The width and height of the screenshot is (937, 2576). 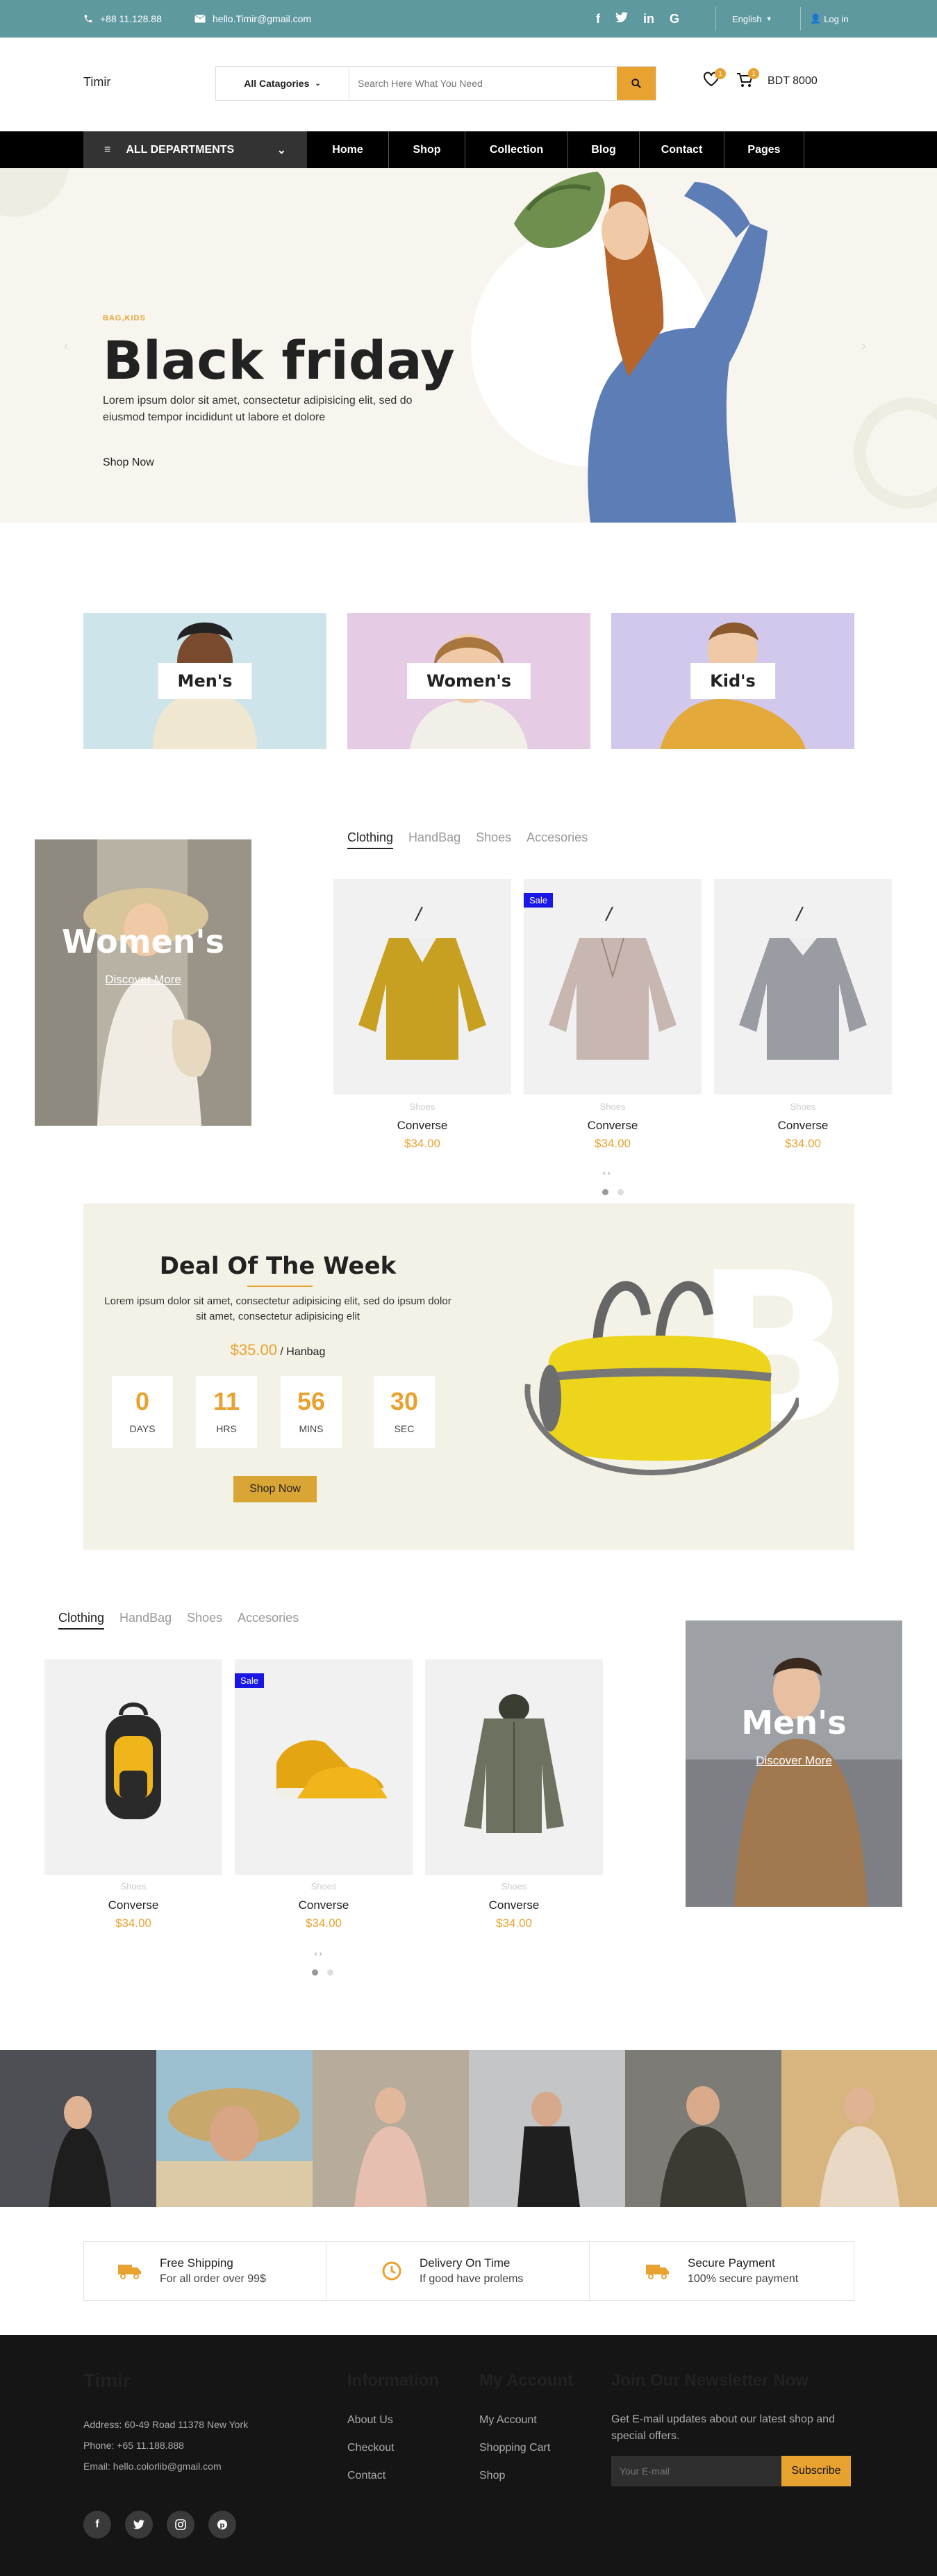 What do you see at coordinates (732, 681) in the screenshot?
I see `category-card-kids: Kid's` at bounding box center [732, 681].